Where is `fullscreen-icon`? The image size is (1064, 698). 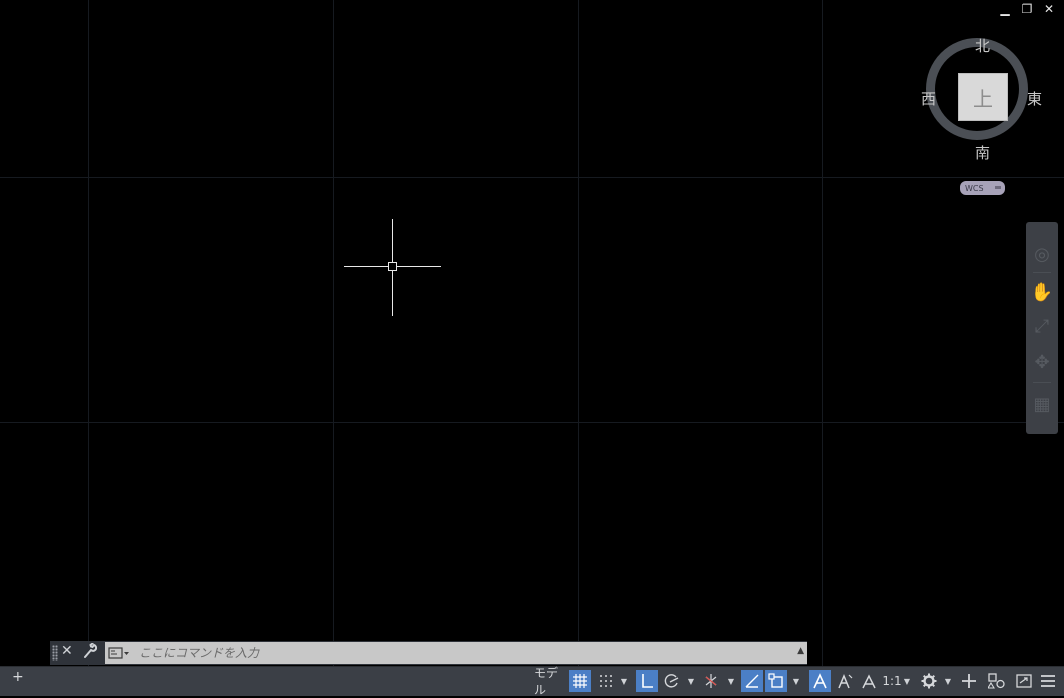 fullscreen-icon is located at coordinates (1024, 681).